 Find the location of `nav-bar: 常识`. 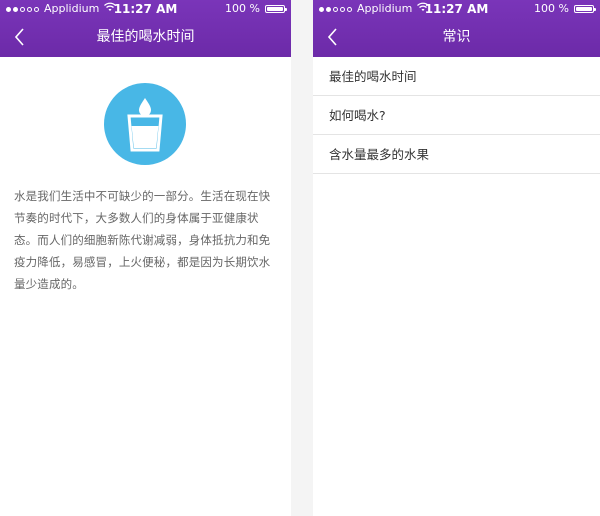

nav-bar: 常识 is located at coordinates (456, 37).